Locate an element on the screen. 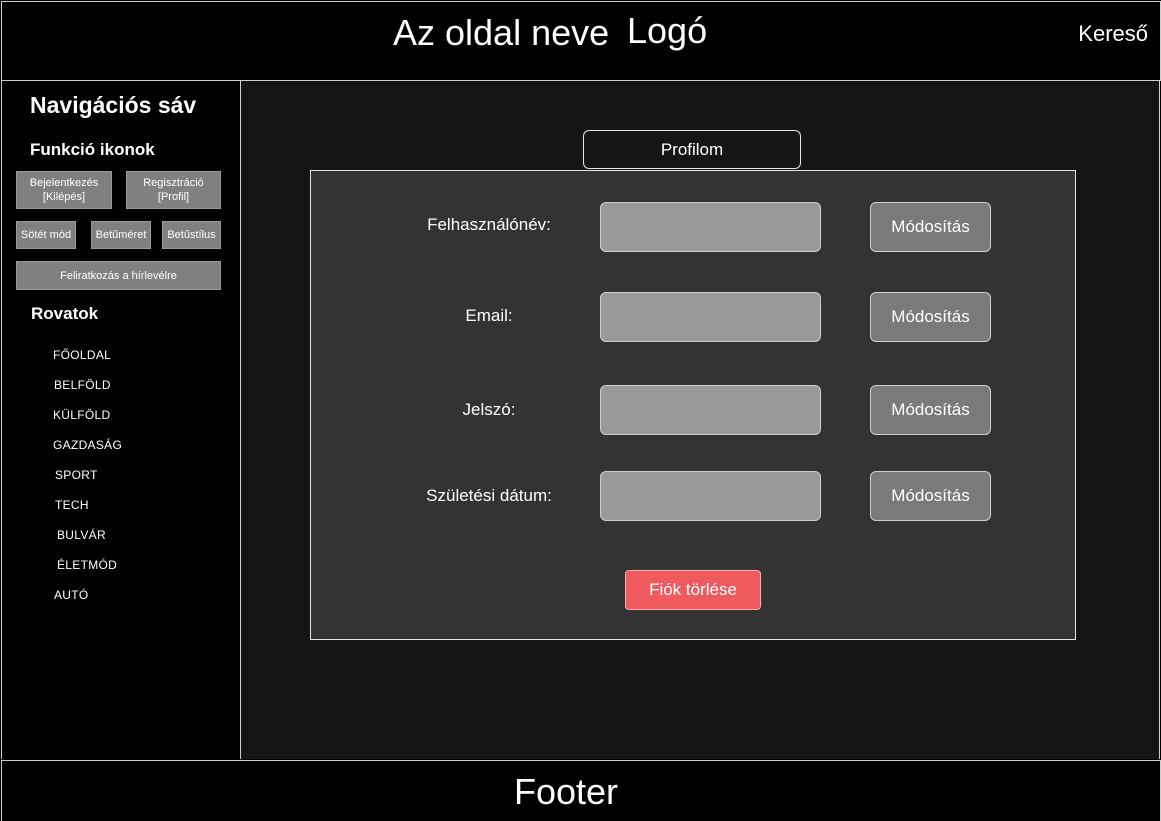 This screenshot has height=821, width=1161. password-label: Jelszó: is located at coordinates (489, 409).